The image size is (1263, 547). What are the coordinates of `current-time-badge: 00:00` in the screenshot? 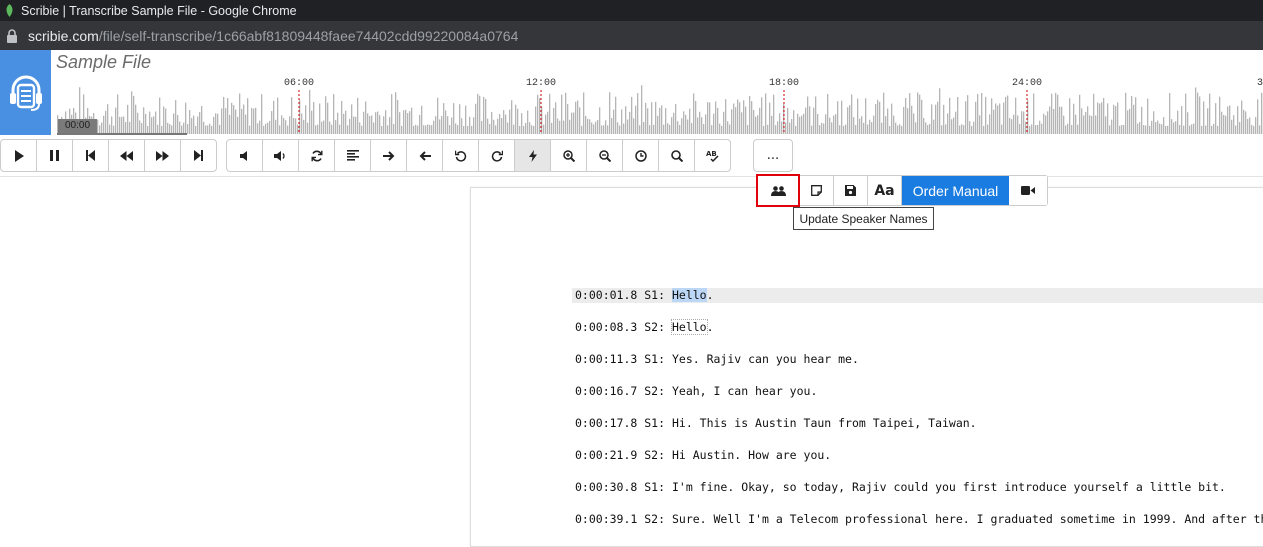 It's located at (77, 126).